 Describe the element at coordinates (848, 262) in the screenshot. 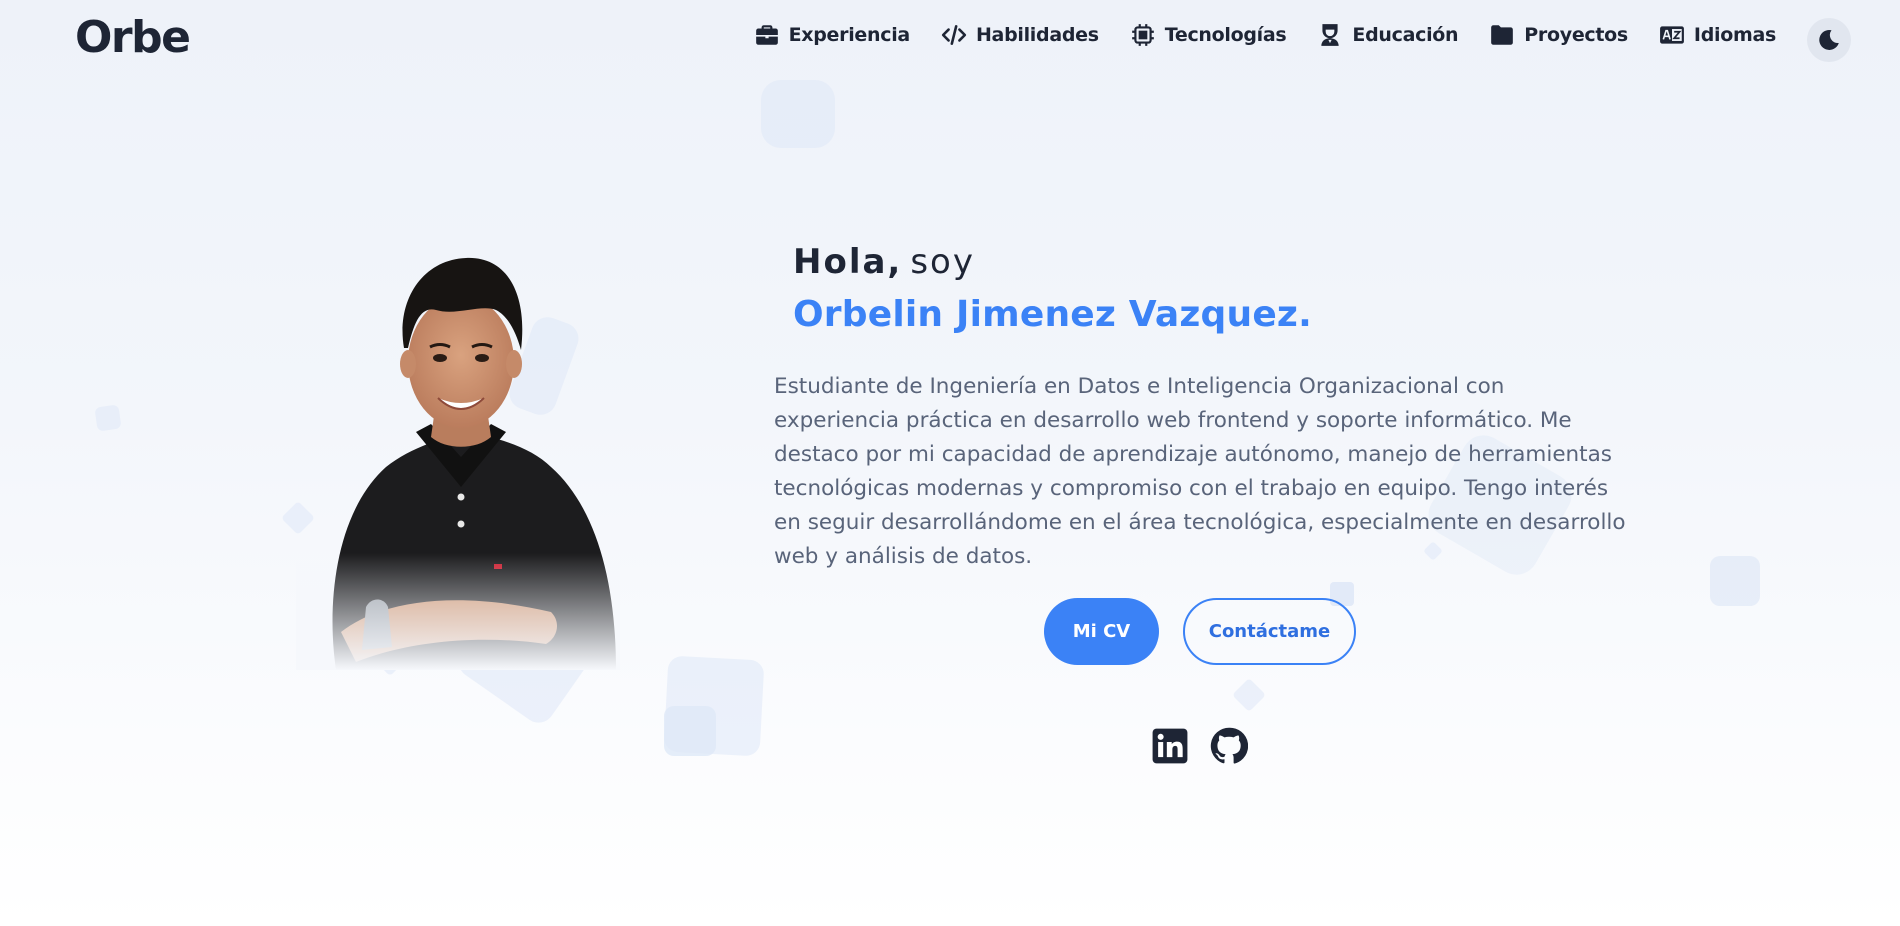

I see `greeting-bold: Hola,` at that location.